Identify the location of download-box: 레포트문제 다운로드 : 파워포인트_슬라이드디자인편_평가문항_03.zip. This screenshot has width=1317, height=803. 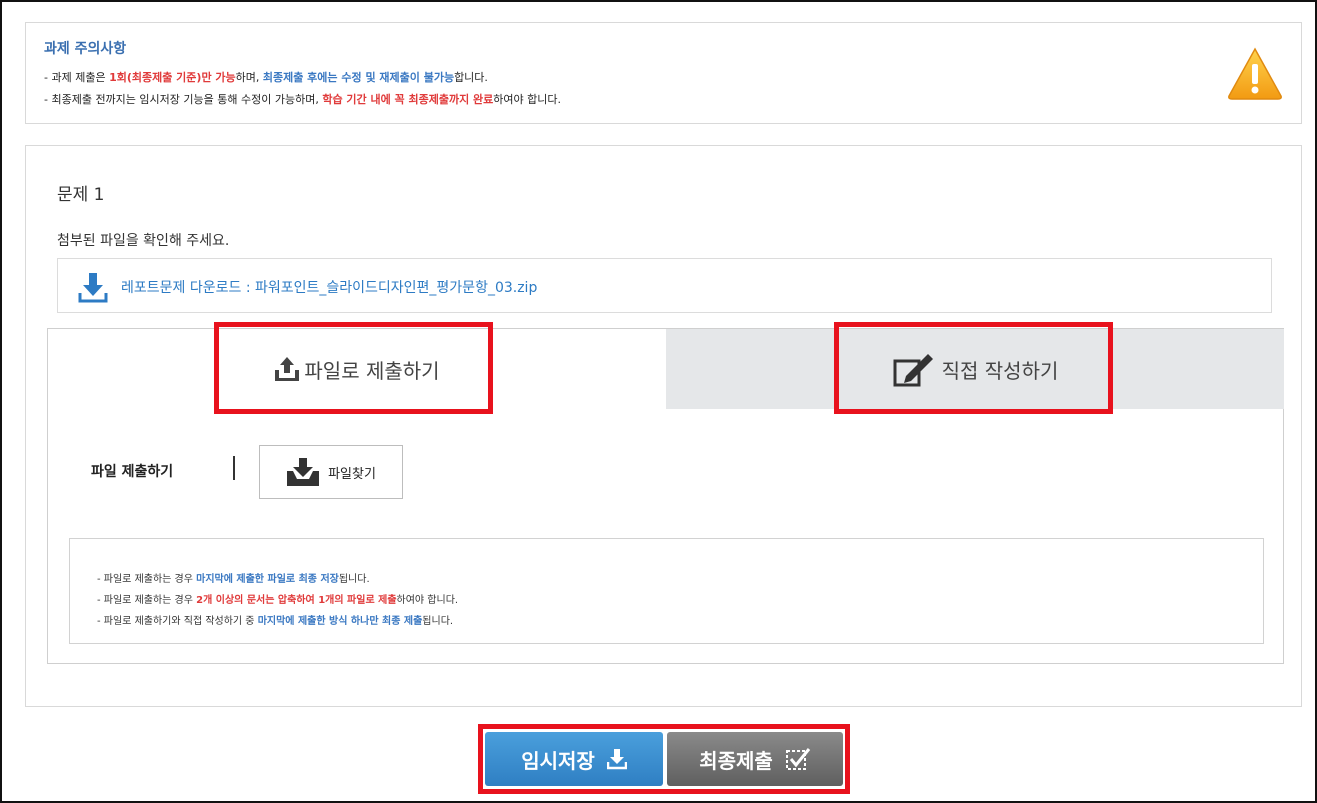
(664, 285).